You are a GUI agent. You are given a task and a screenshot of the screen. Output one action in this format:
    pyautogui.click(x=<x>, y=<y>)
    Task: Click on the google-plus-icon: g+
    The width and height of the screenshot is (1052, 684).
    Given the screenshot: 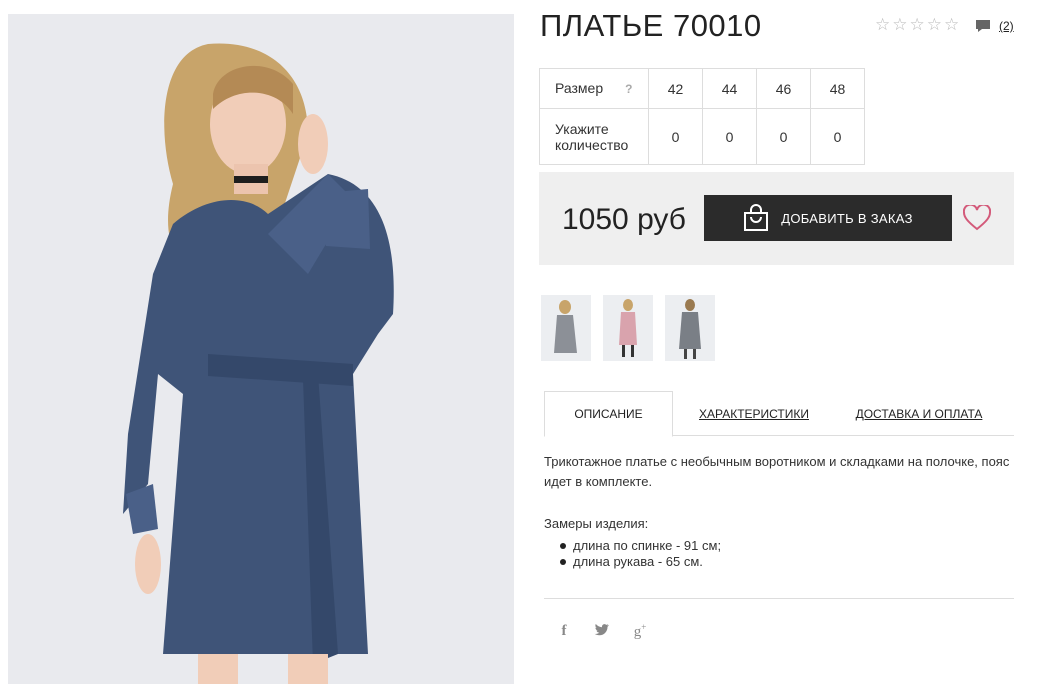 What is the action you would take?
    pyautogui.click(x=640, y=631)
    